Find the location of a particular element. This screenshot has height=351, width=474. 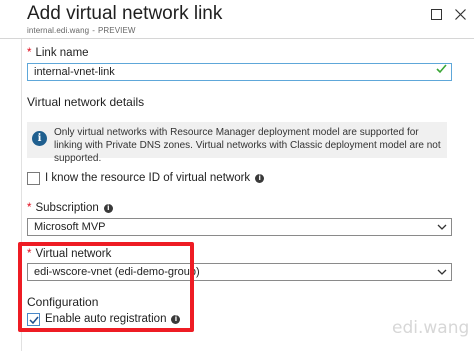

maximize-button is located at coordinates (436, 14).